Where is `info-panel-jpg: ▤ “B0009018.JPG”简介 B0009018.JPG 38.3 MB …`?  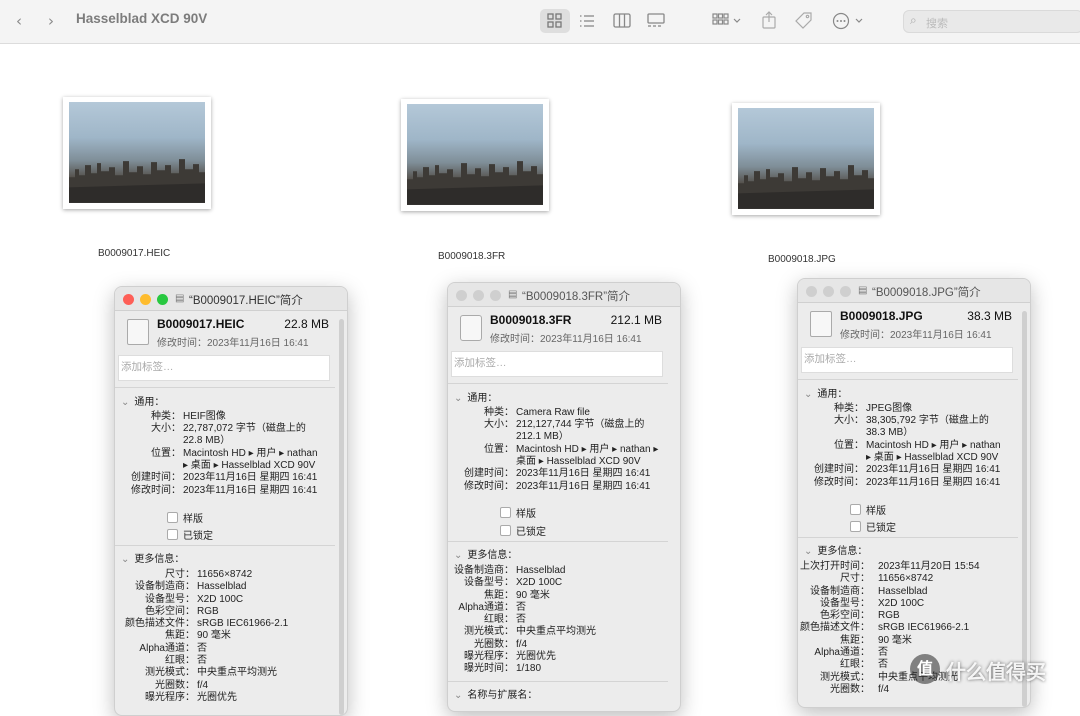 info-panel-jpg: ▤ “B0009018.JPG”简介 B0009018.JPG 38.3 MB … is located at coordinates (914, 493).